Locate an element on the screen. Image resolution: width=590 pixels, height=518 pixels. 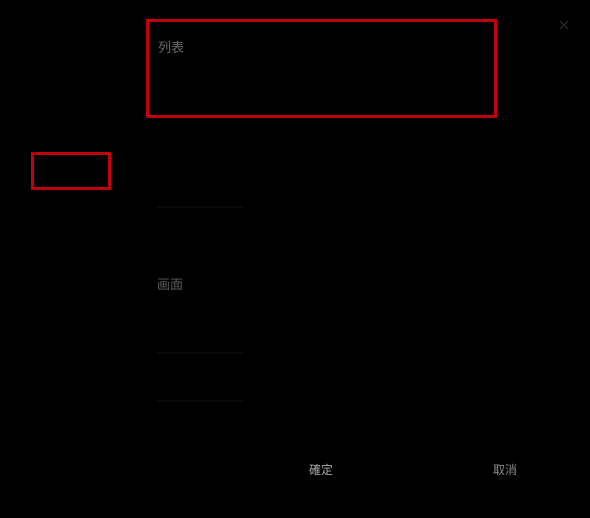
close-icon is located at coordinates (564, 25).